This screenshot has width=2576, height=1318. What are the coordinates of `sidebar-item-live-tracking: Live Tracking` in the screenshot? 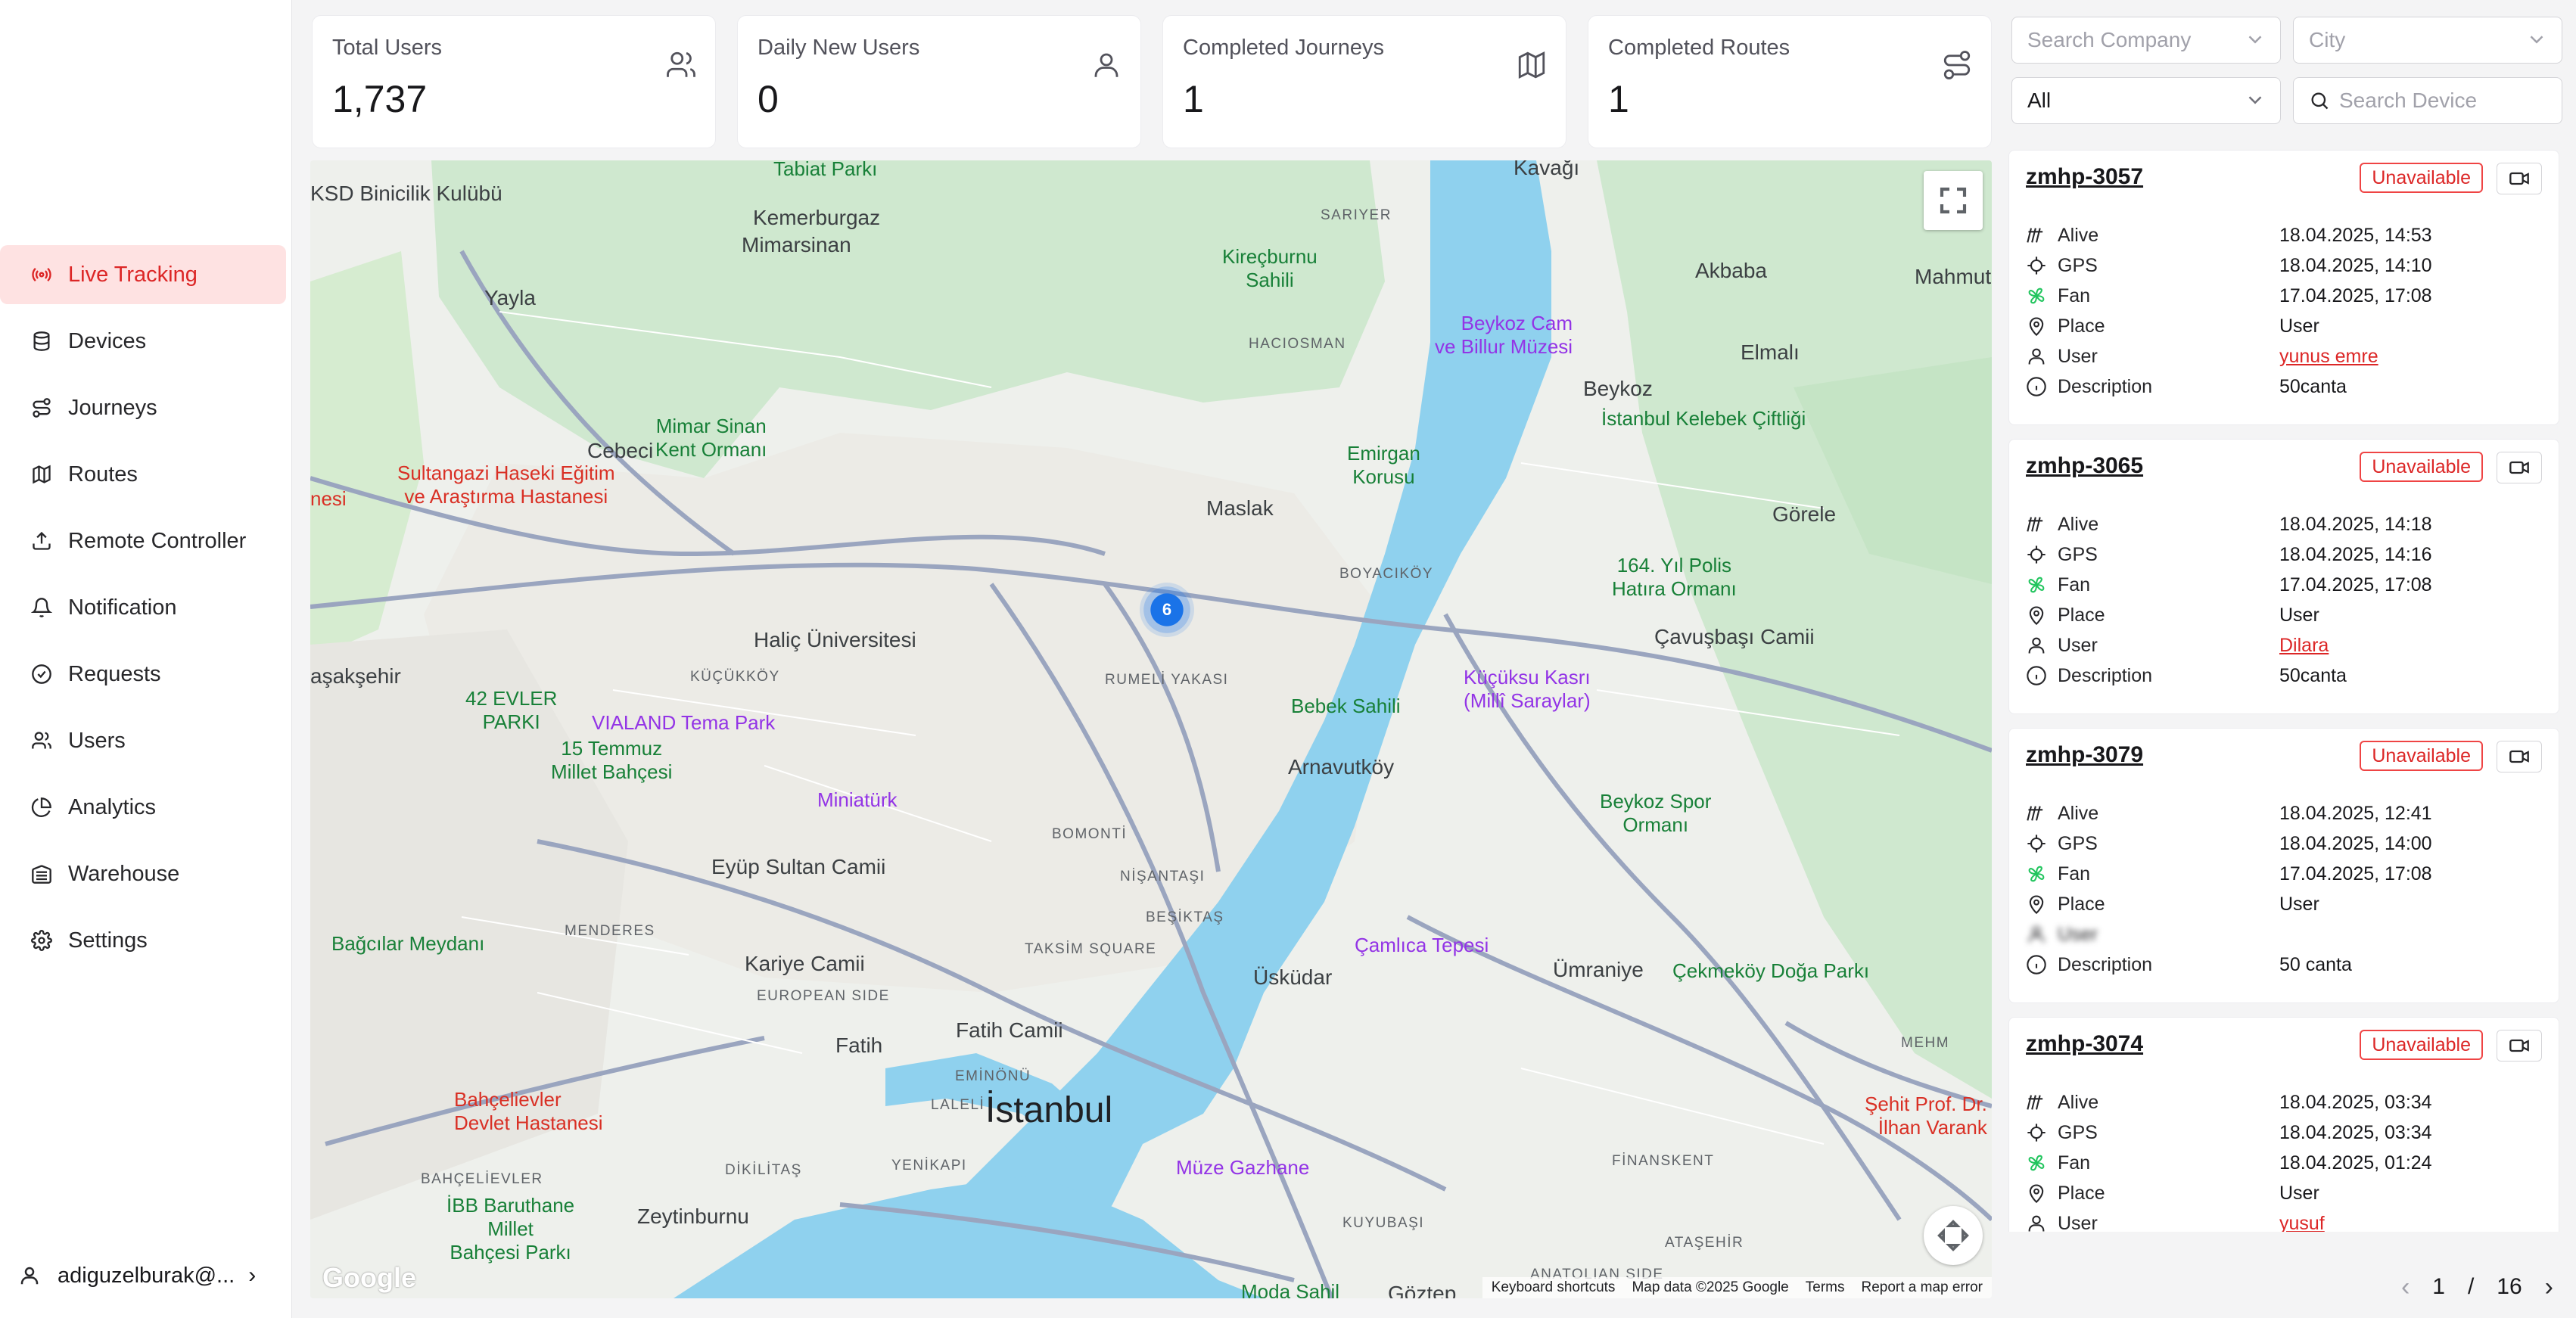 It's located at (143, 274).